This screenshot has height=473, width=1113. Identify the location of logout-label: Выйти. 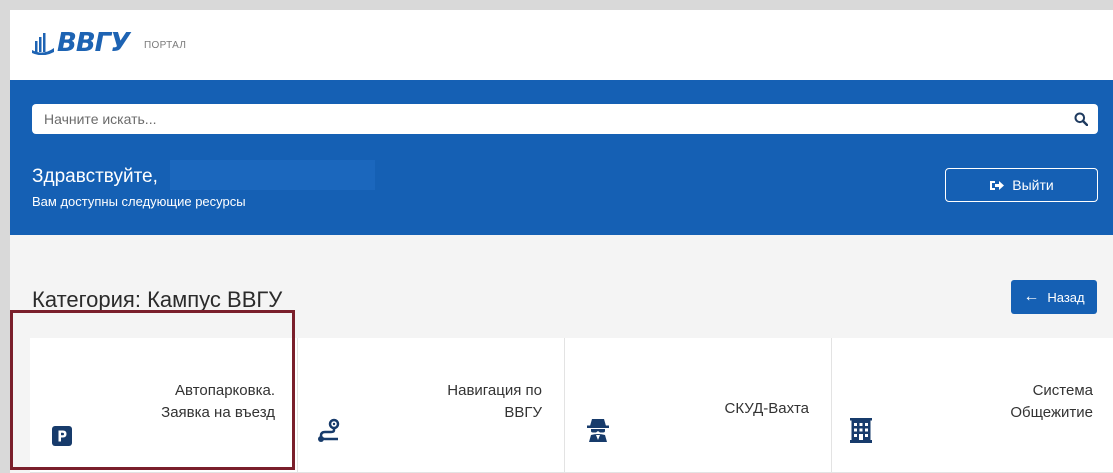
(1033, 185).